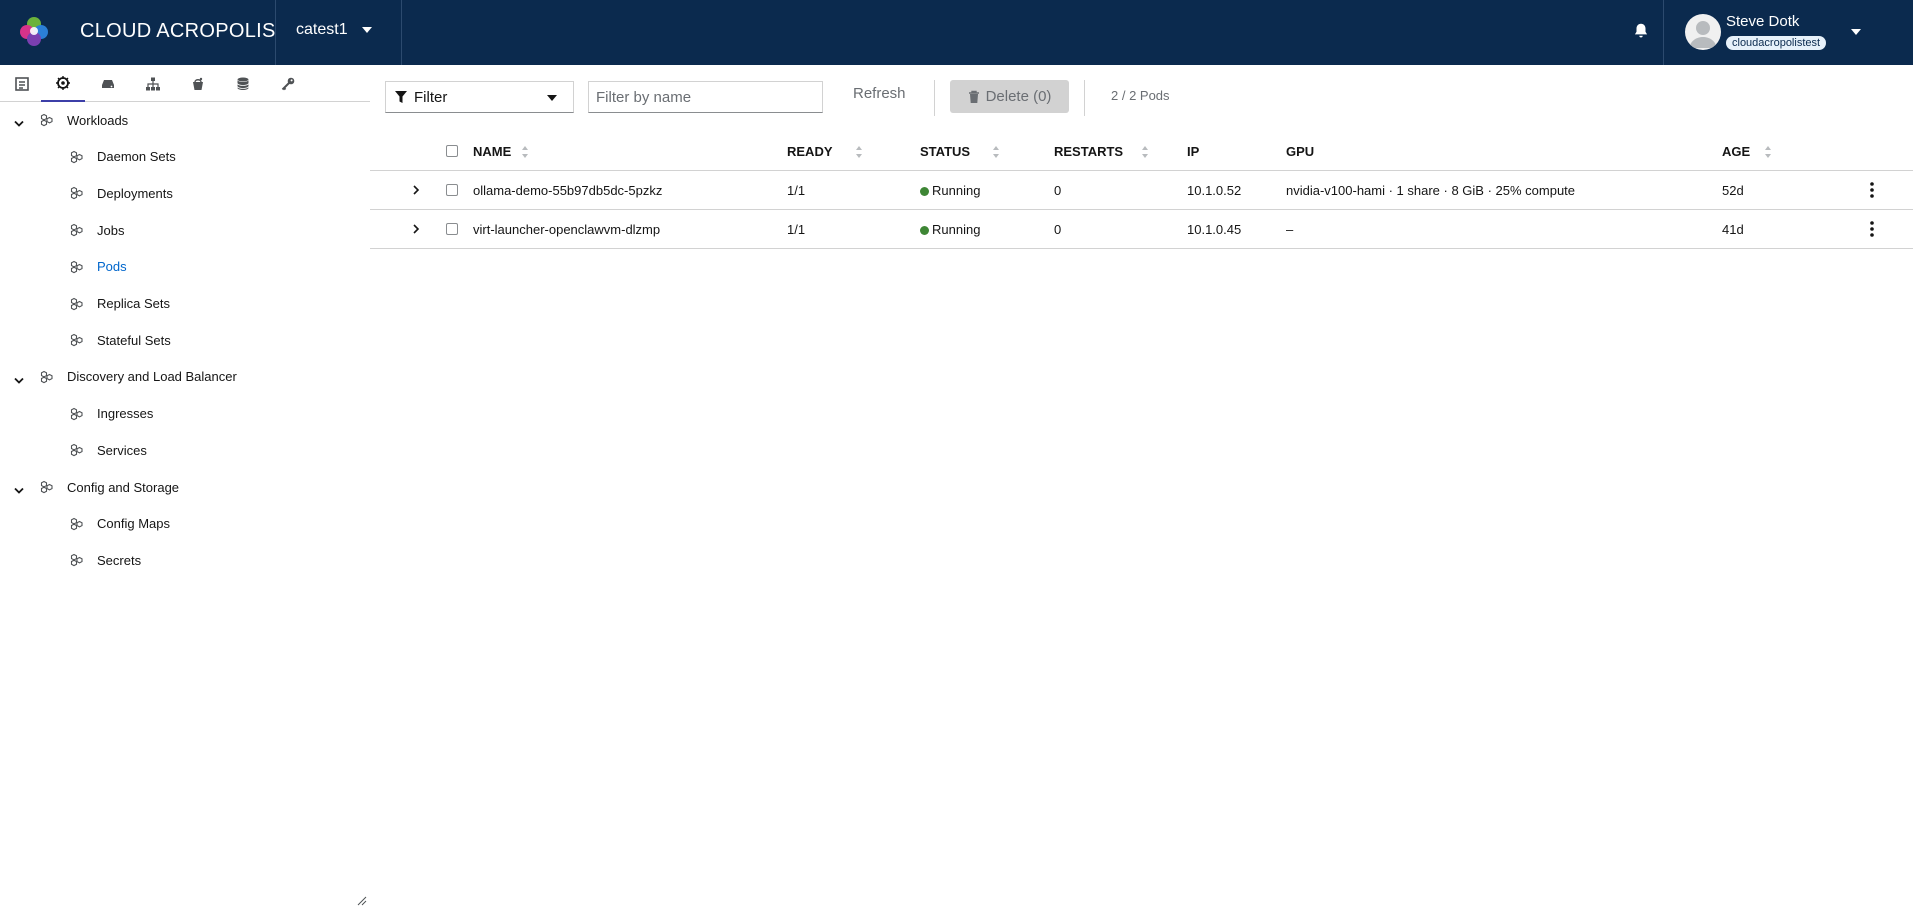 The width and height of the screenshot is (1913, 907). Describe the element at coordinates (492, 151) in the screenshot. I see `col-name-label: NAME` at that location.